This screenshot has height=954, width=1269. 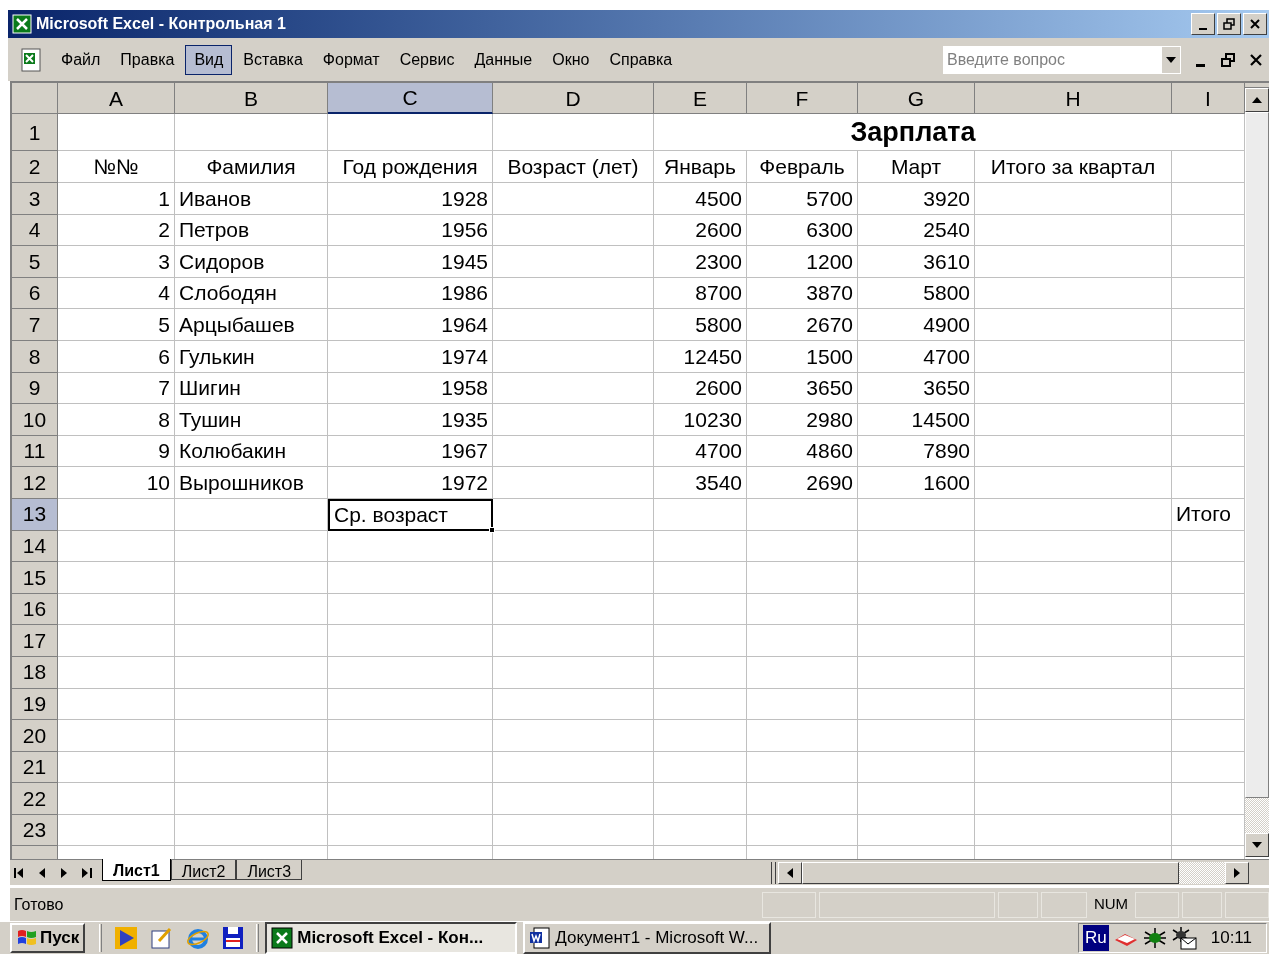 I want to click on browser-icon, so click(x=198, y=938).